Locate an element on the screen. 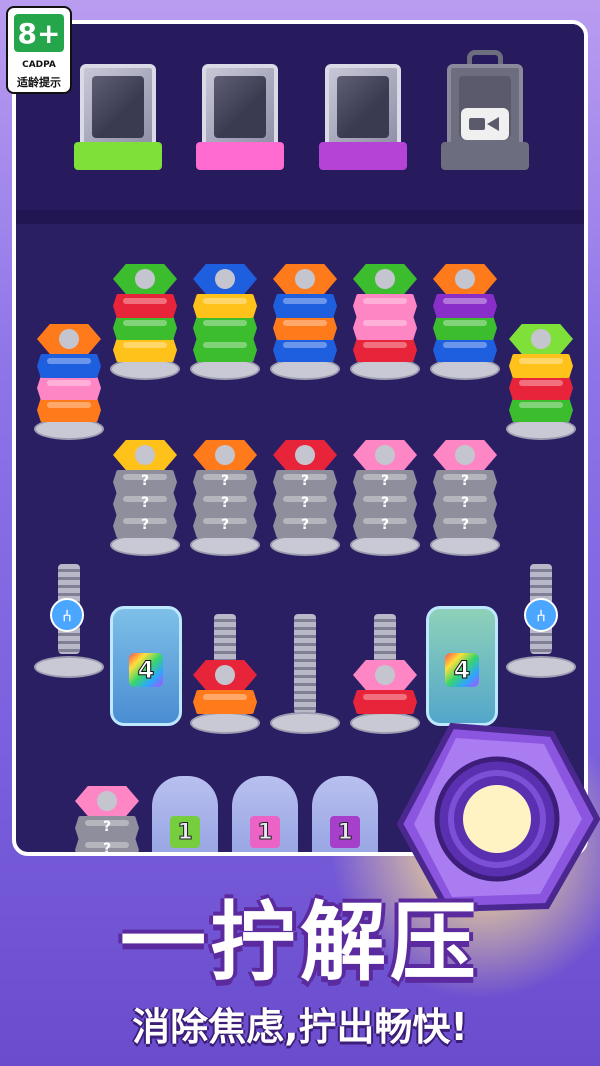 The image size is (600, 1066). collect-box-green is located at coordinates (118, 118).